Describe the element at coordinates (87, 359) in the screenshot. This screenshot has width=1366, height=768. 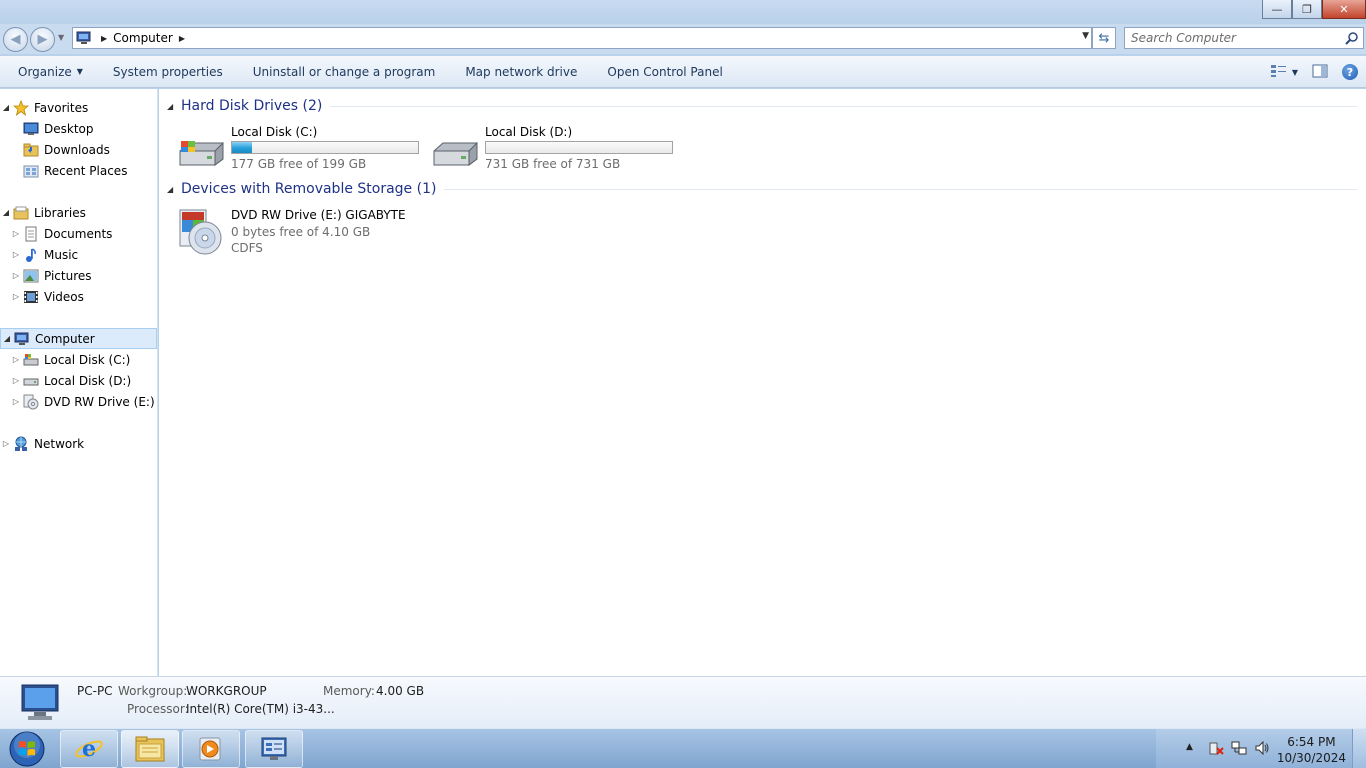
I see `nav-label: Local Disk (C:)` at that location.